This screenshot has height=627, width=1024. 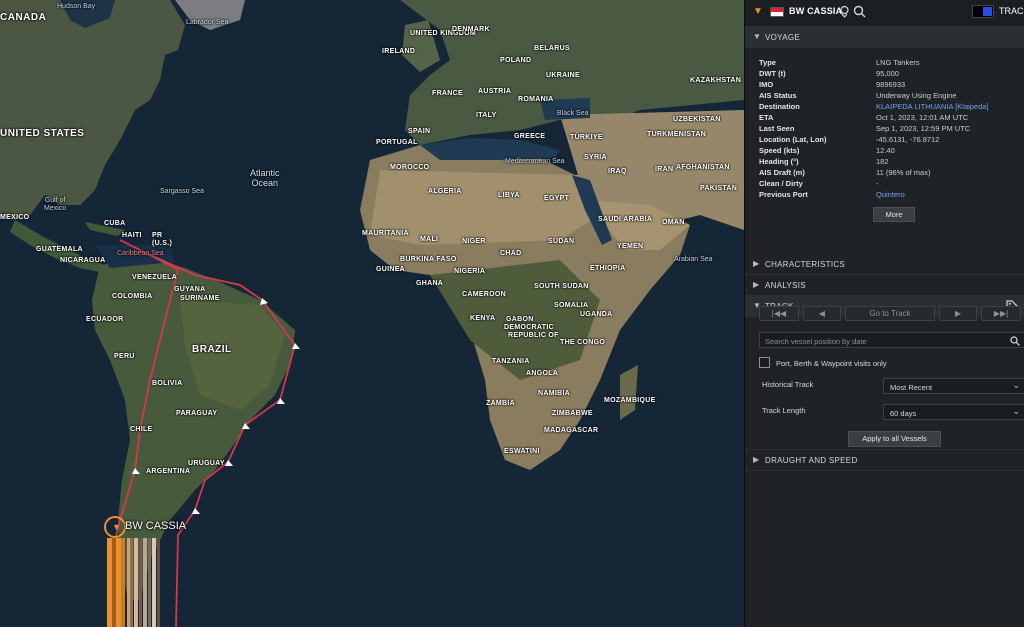 I want to click on voyage-row: Clean / Dirty -, so click(x=891, y=183).